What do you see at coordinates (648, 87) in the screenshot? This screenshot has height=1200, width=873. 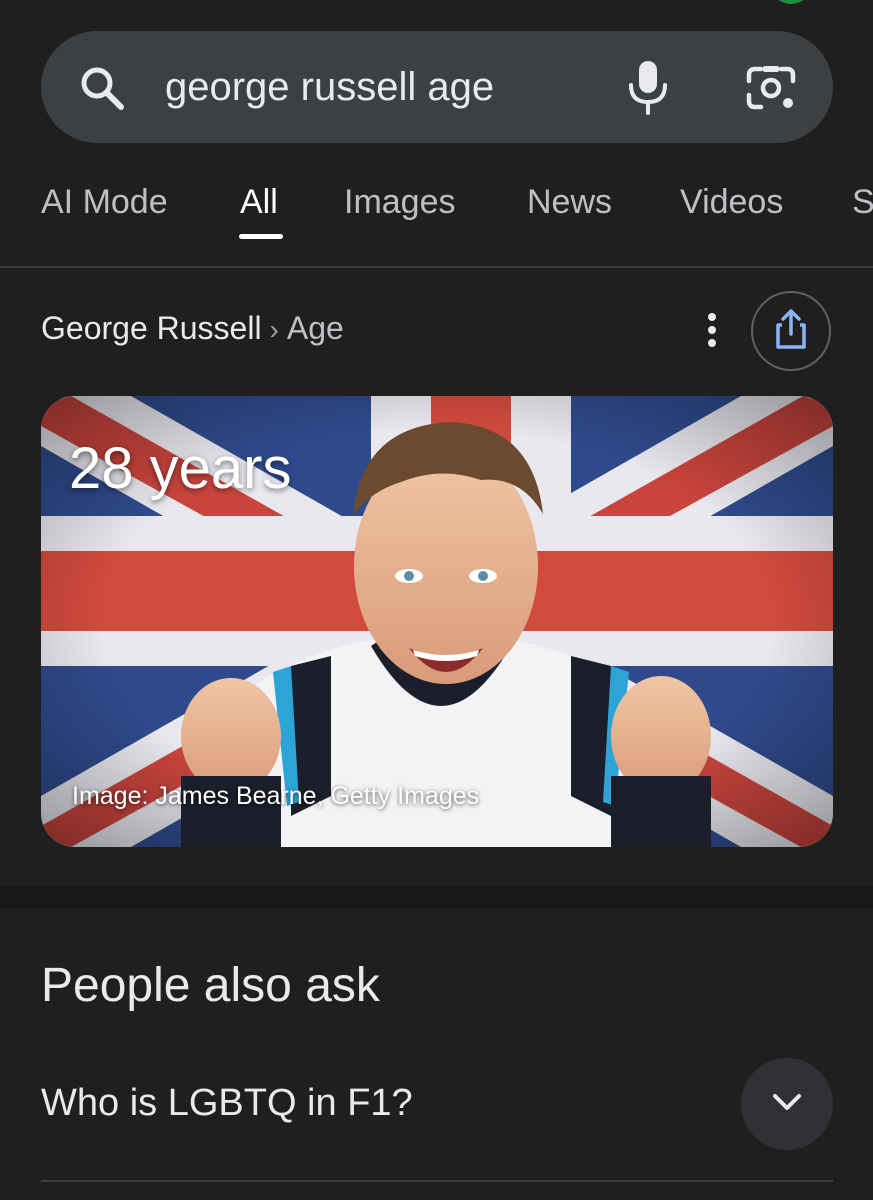 I see `microphone-icon` at bounding box center [648, 87].